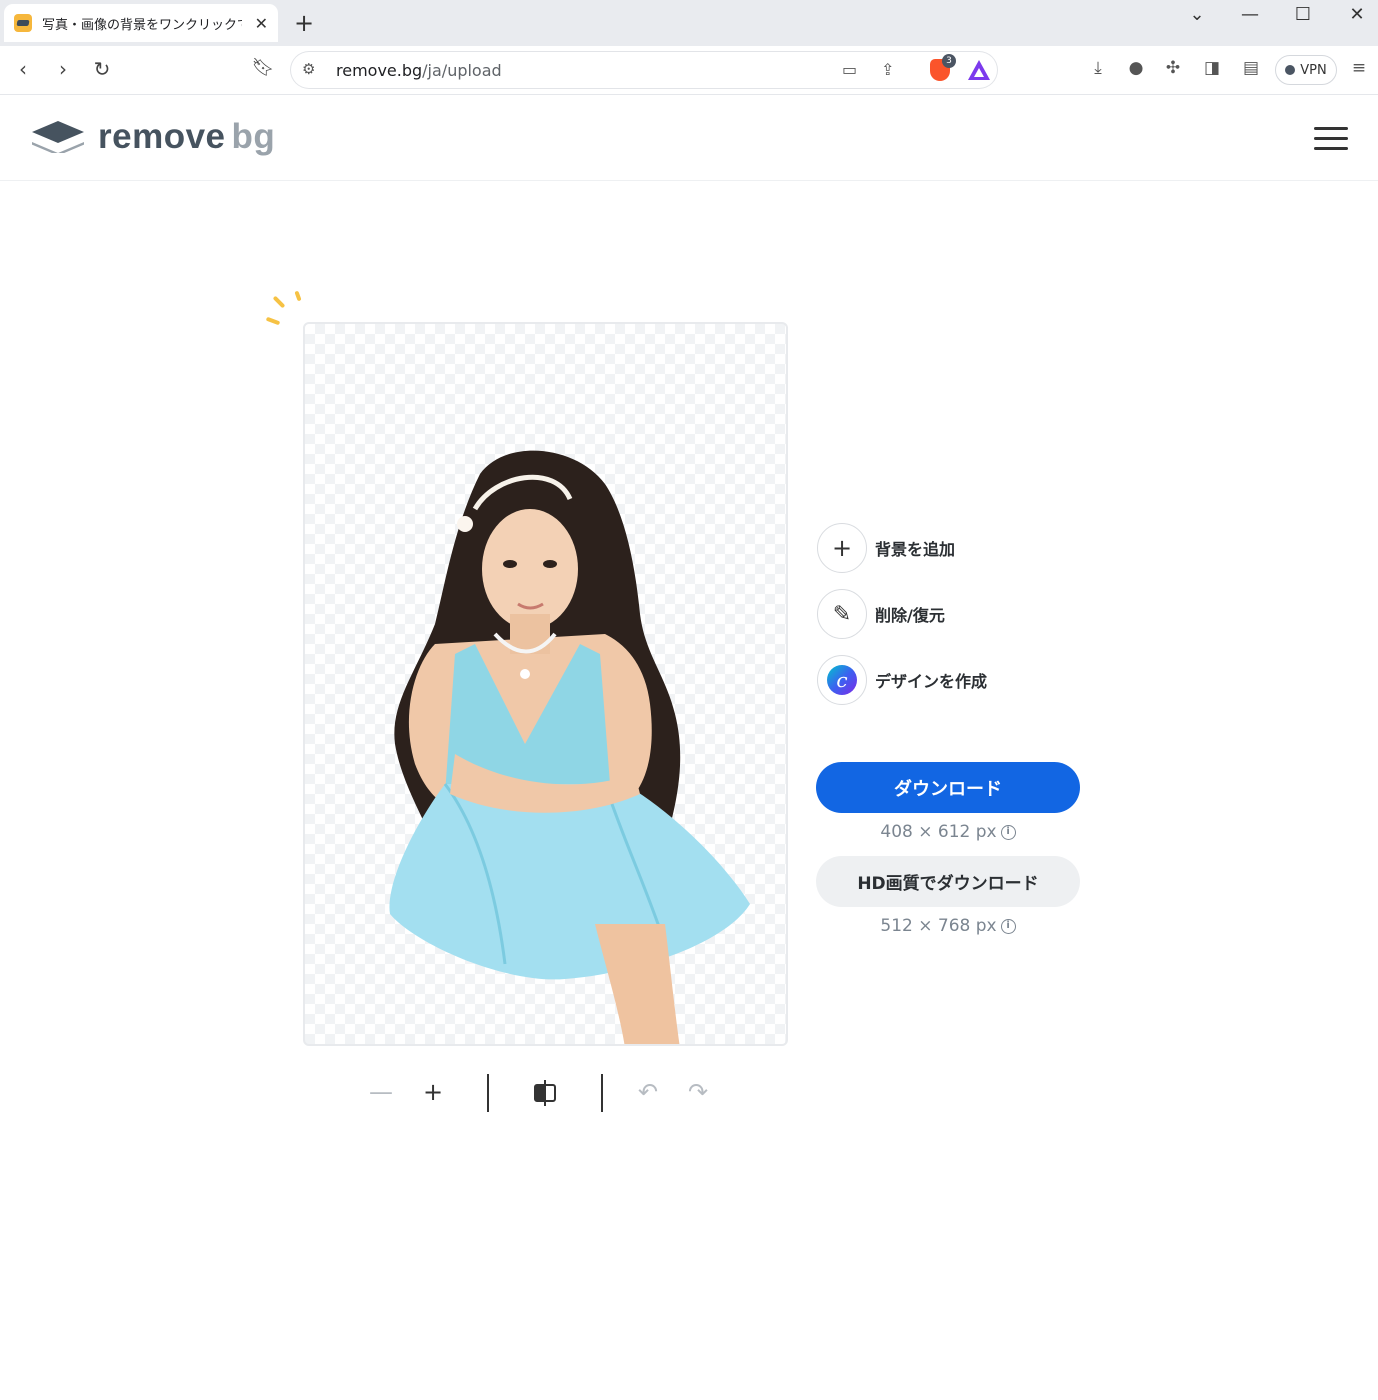 The image size is (1378, 1400). Describe the element at coordinates (102, 69) in the screenshot. I see `reload-icon: ↻` at that location.